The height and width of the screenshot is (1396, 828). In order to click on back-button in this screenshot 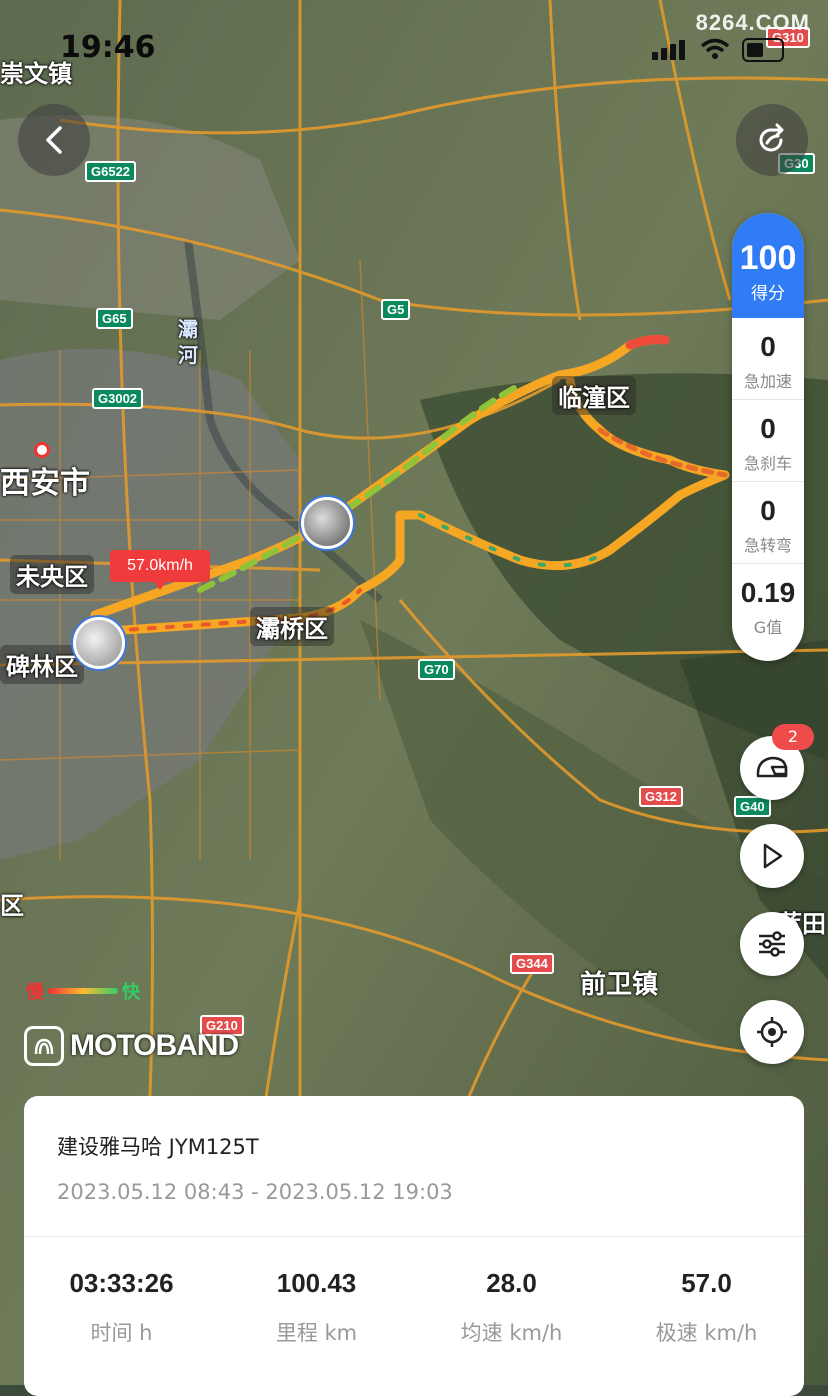, I will do `click(54, 140)`.